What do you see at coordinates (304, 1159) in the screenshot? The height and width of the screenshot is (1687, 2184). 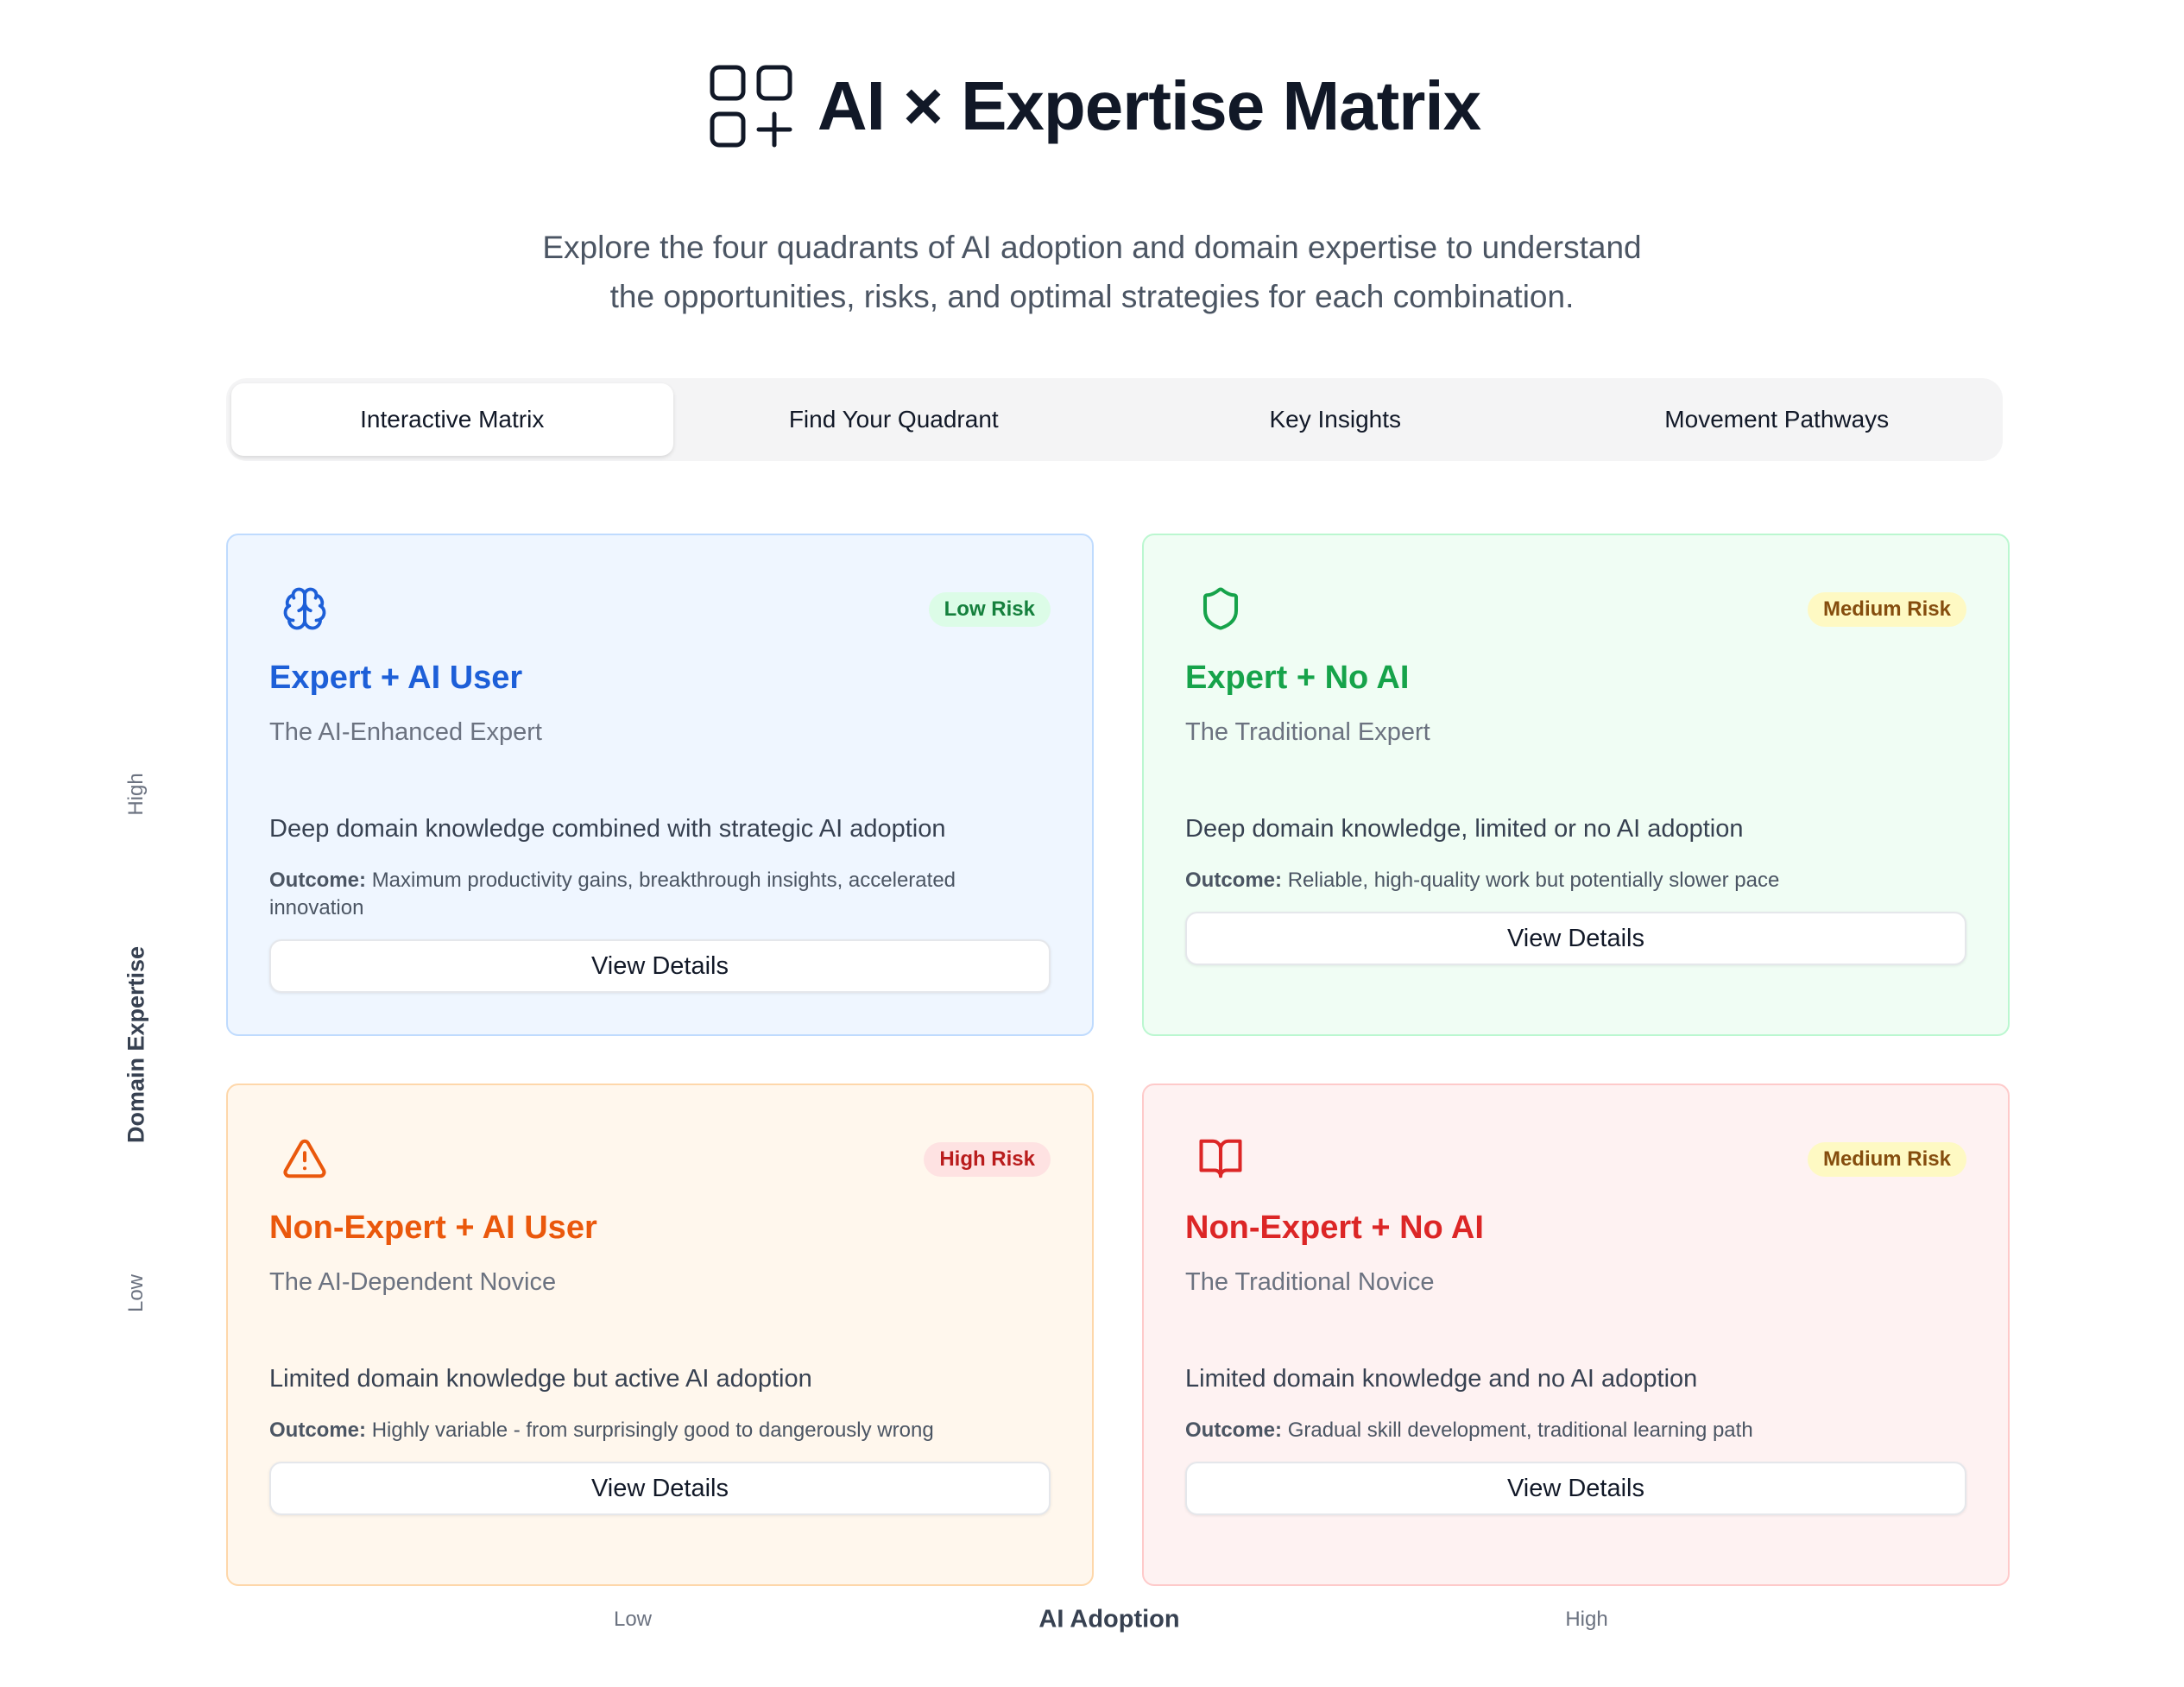 I see `warning-triangle-icon` at bounding box center [304, 1159].